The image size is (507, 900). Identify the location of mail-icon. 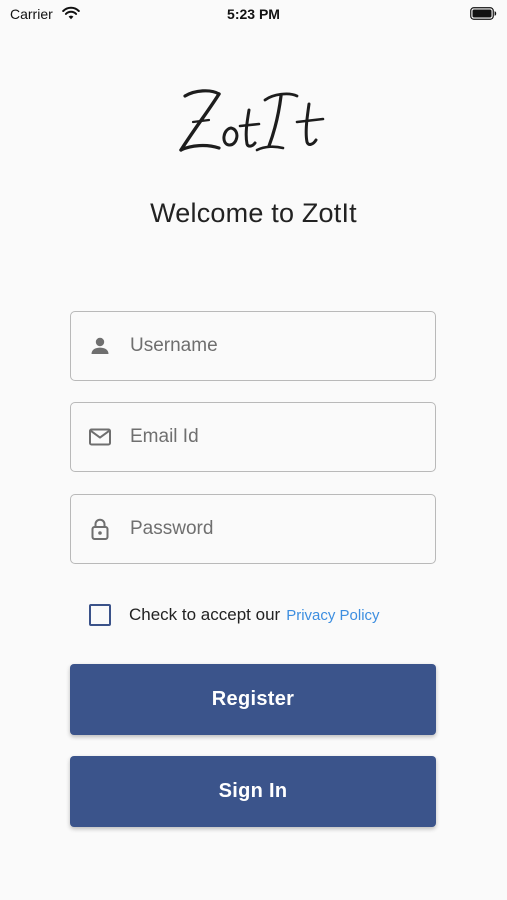
(100, 437).